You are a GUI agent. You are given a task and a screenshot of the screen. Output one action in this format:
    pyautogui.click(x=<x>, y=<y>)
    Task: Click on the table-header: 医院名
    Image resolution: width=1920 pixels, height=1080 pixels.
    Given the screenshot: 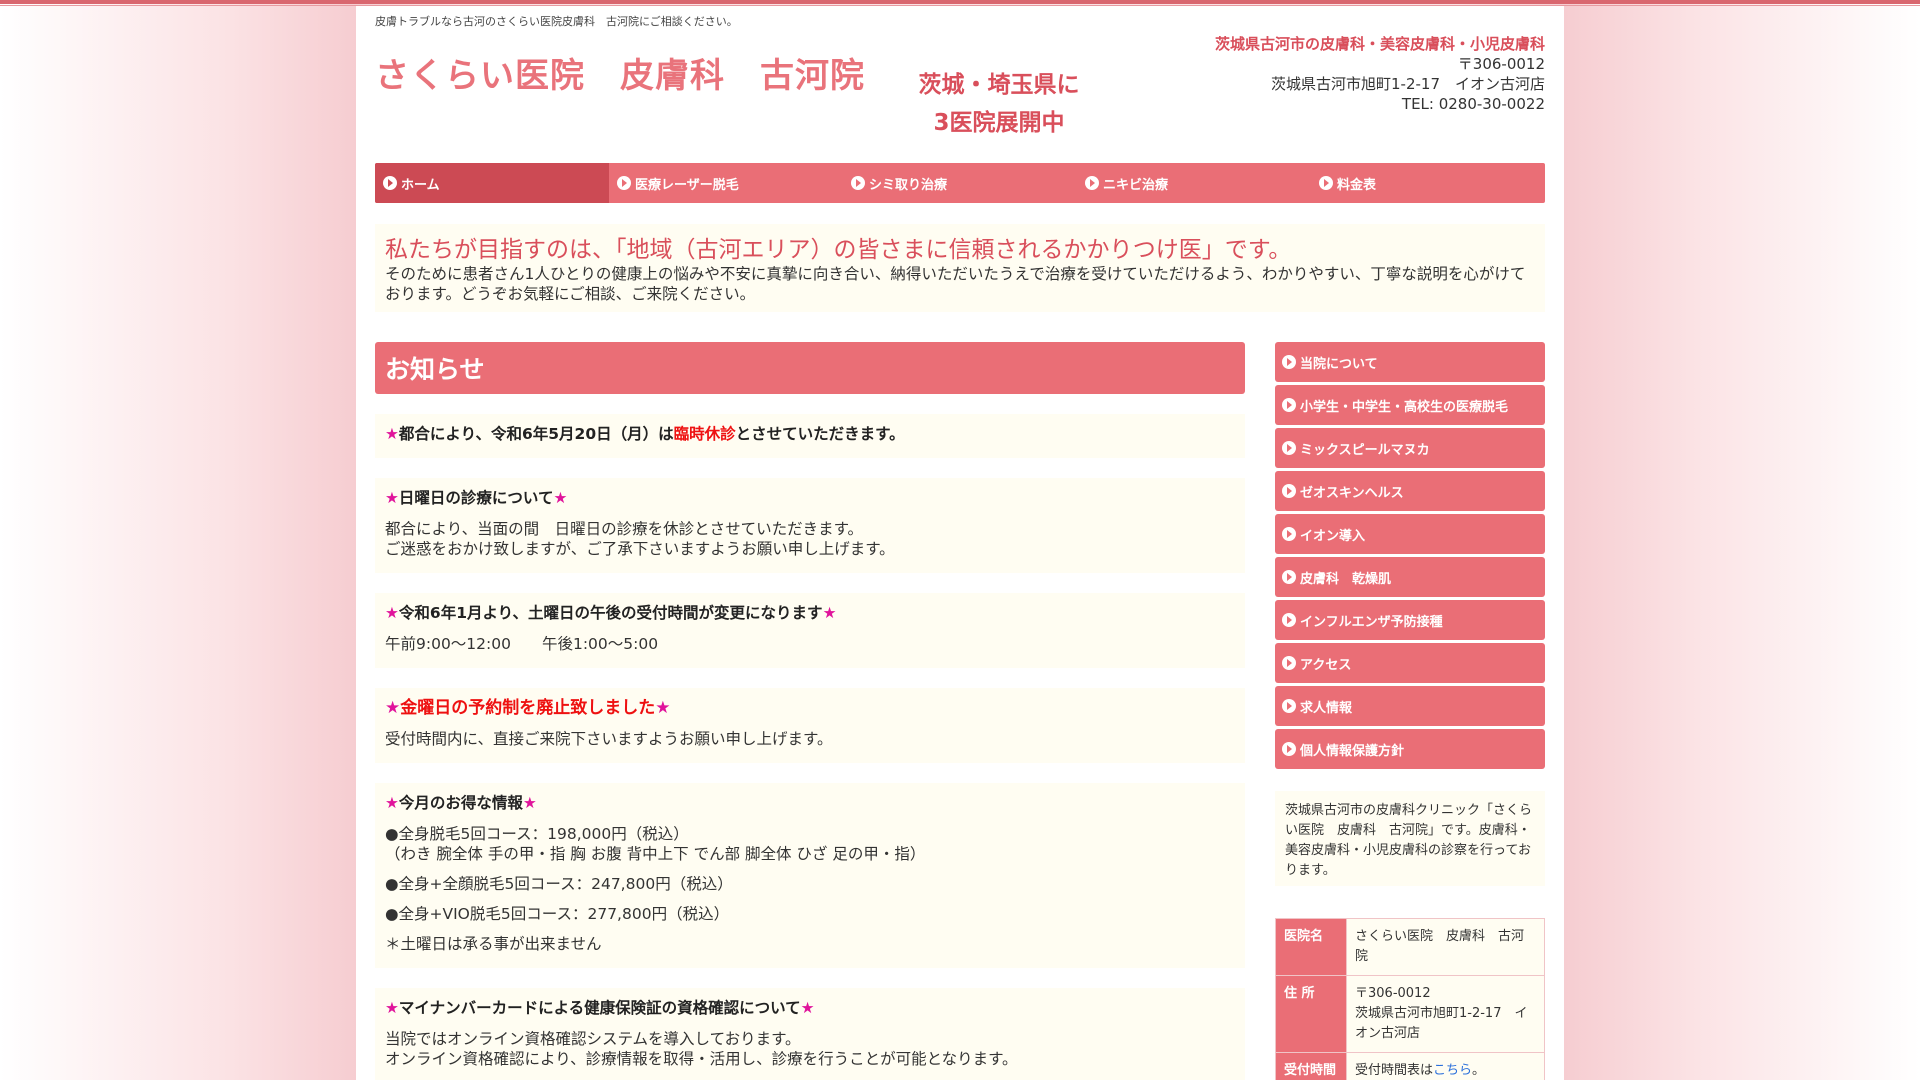 What is the action you would take?
    pyautogui.click(x=1311, y=947)
    